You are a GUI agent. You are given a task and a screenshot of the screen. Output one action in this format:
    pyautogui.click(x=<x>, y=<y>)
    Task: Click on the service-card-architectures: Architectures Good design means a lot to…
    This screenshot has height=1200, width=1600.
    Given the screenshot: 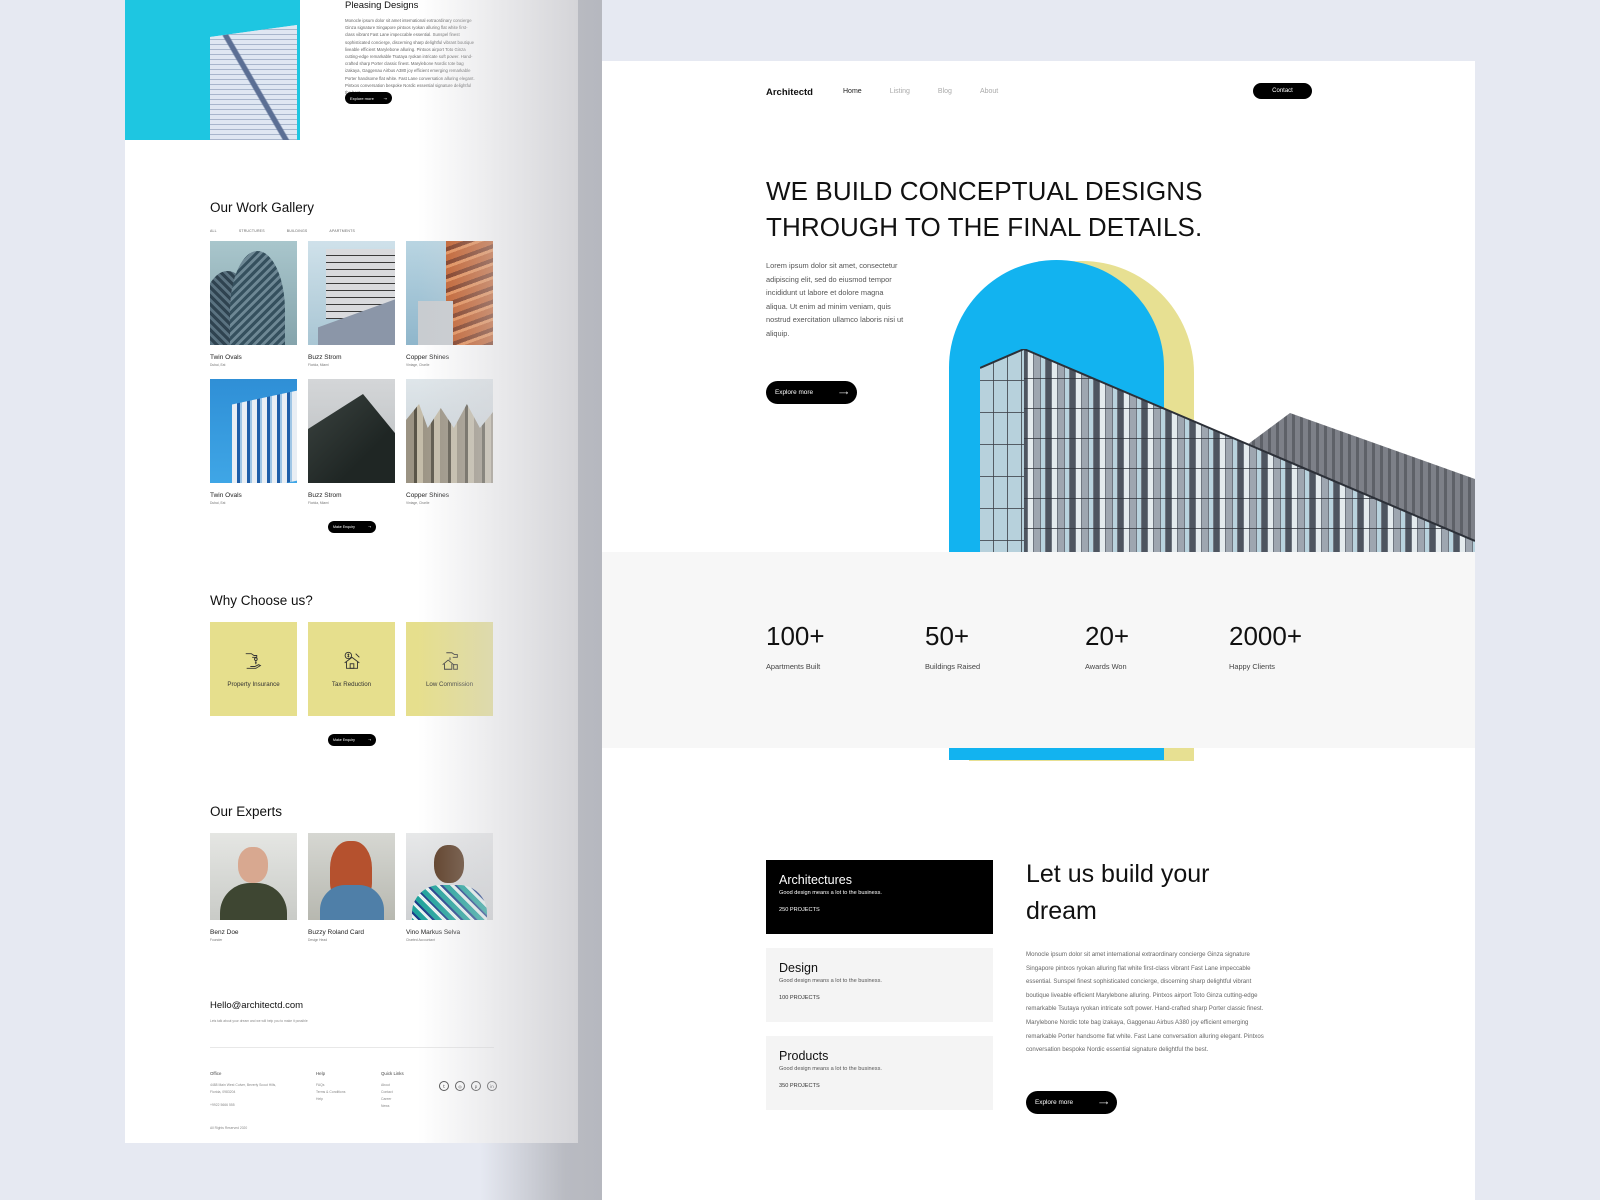 What is the action you would take?
    pyautogui.click(x=879, y=897)
    